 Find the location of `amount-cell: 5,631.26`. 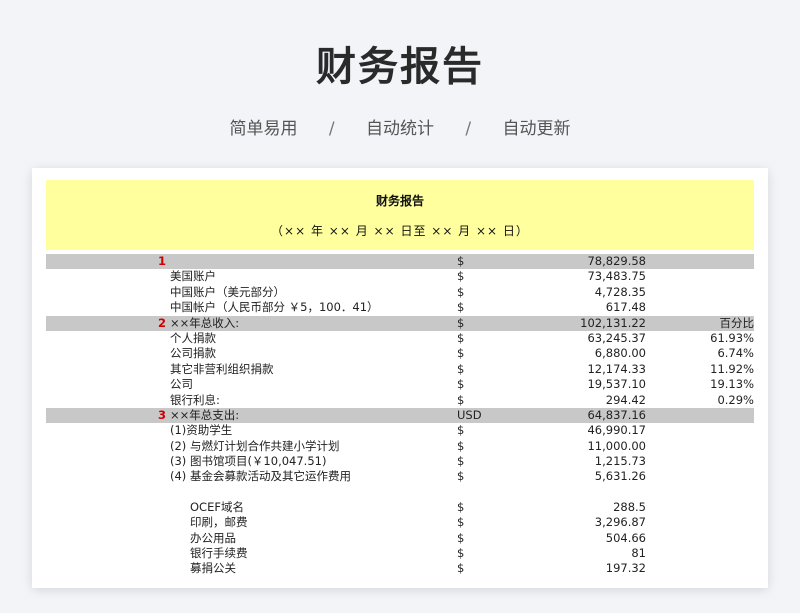

amount-cell: 5,631.26 is located at coordinates (620, 476).